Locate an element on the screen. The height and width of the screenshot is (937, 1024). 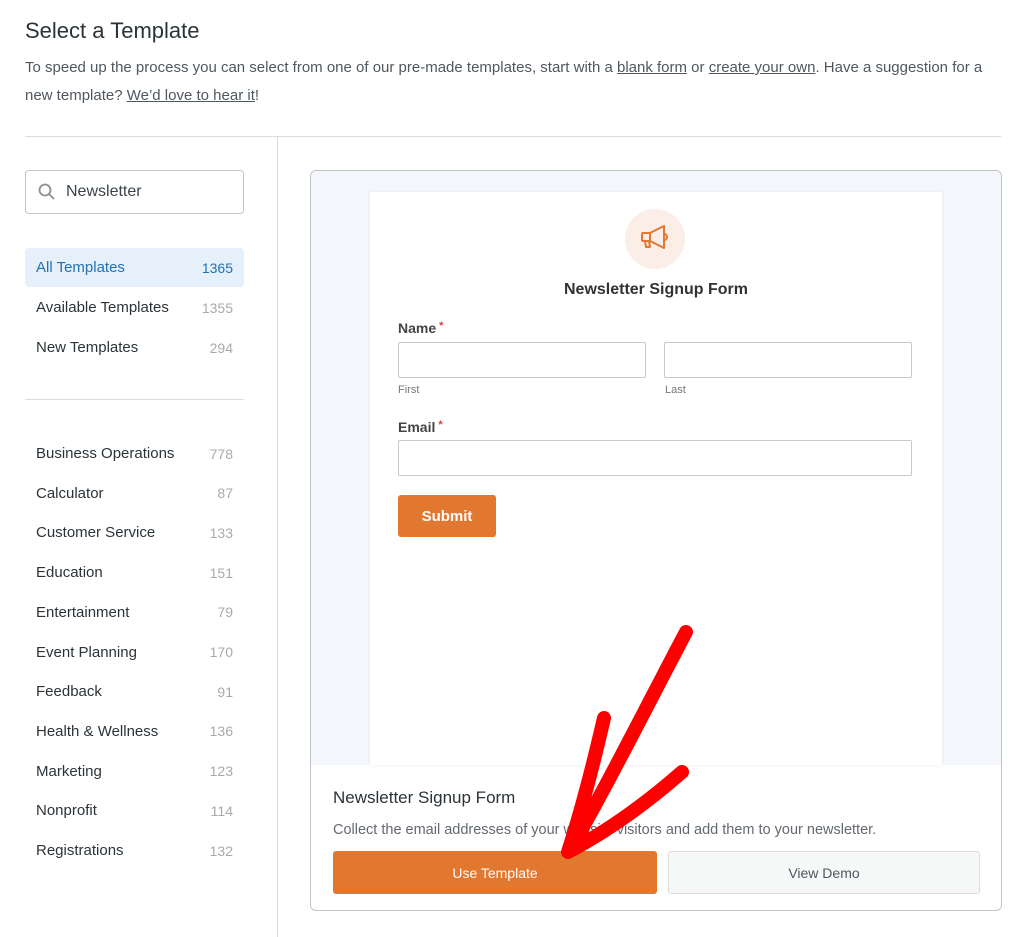
divider is located at coordinates (513, 136).